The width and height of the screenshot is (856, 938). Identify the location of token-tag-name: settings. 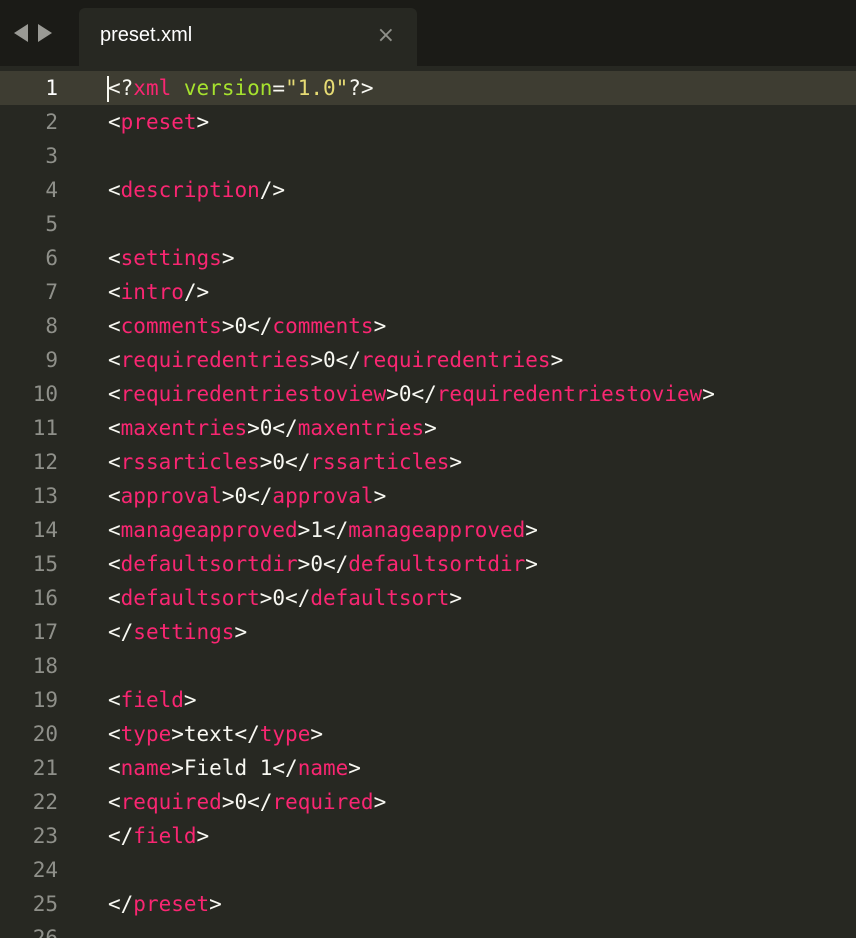
(171, 258).